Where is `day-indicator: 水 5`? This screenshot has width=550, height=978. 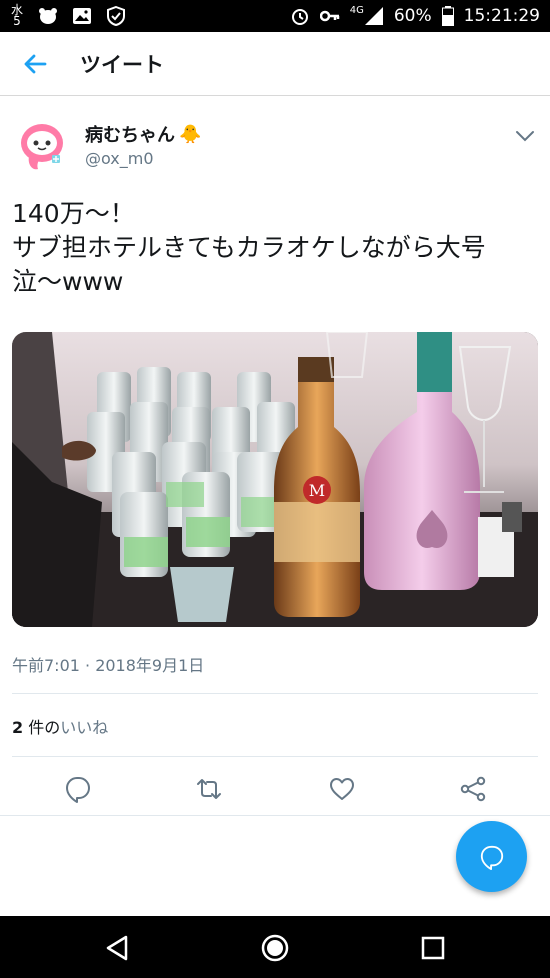 day-indicator: 水 5 is located at coordinates (16, 15).